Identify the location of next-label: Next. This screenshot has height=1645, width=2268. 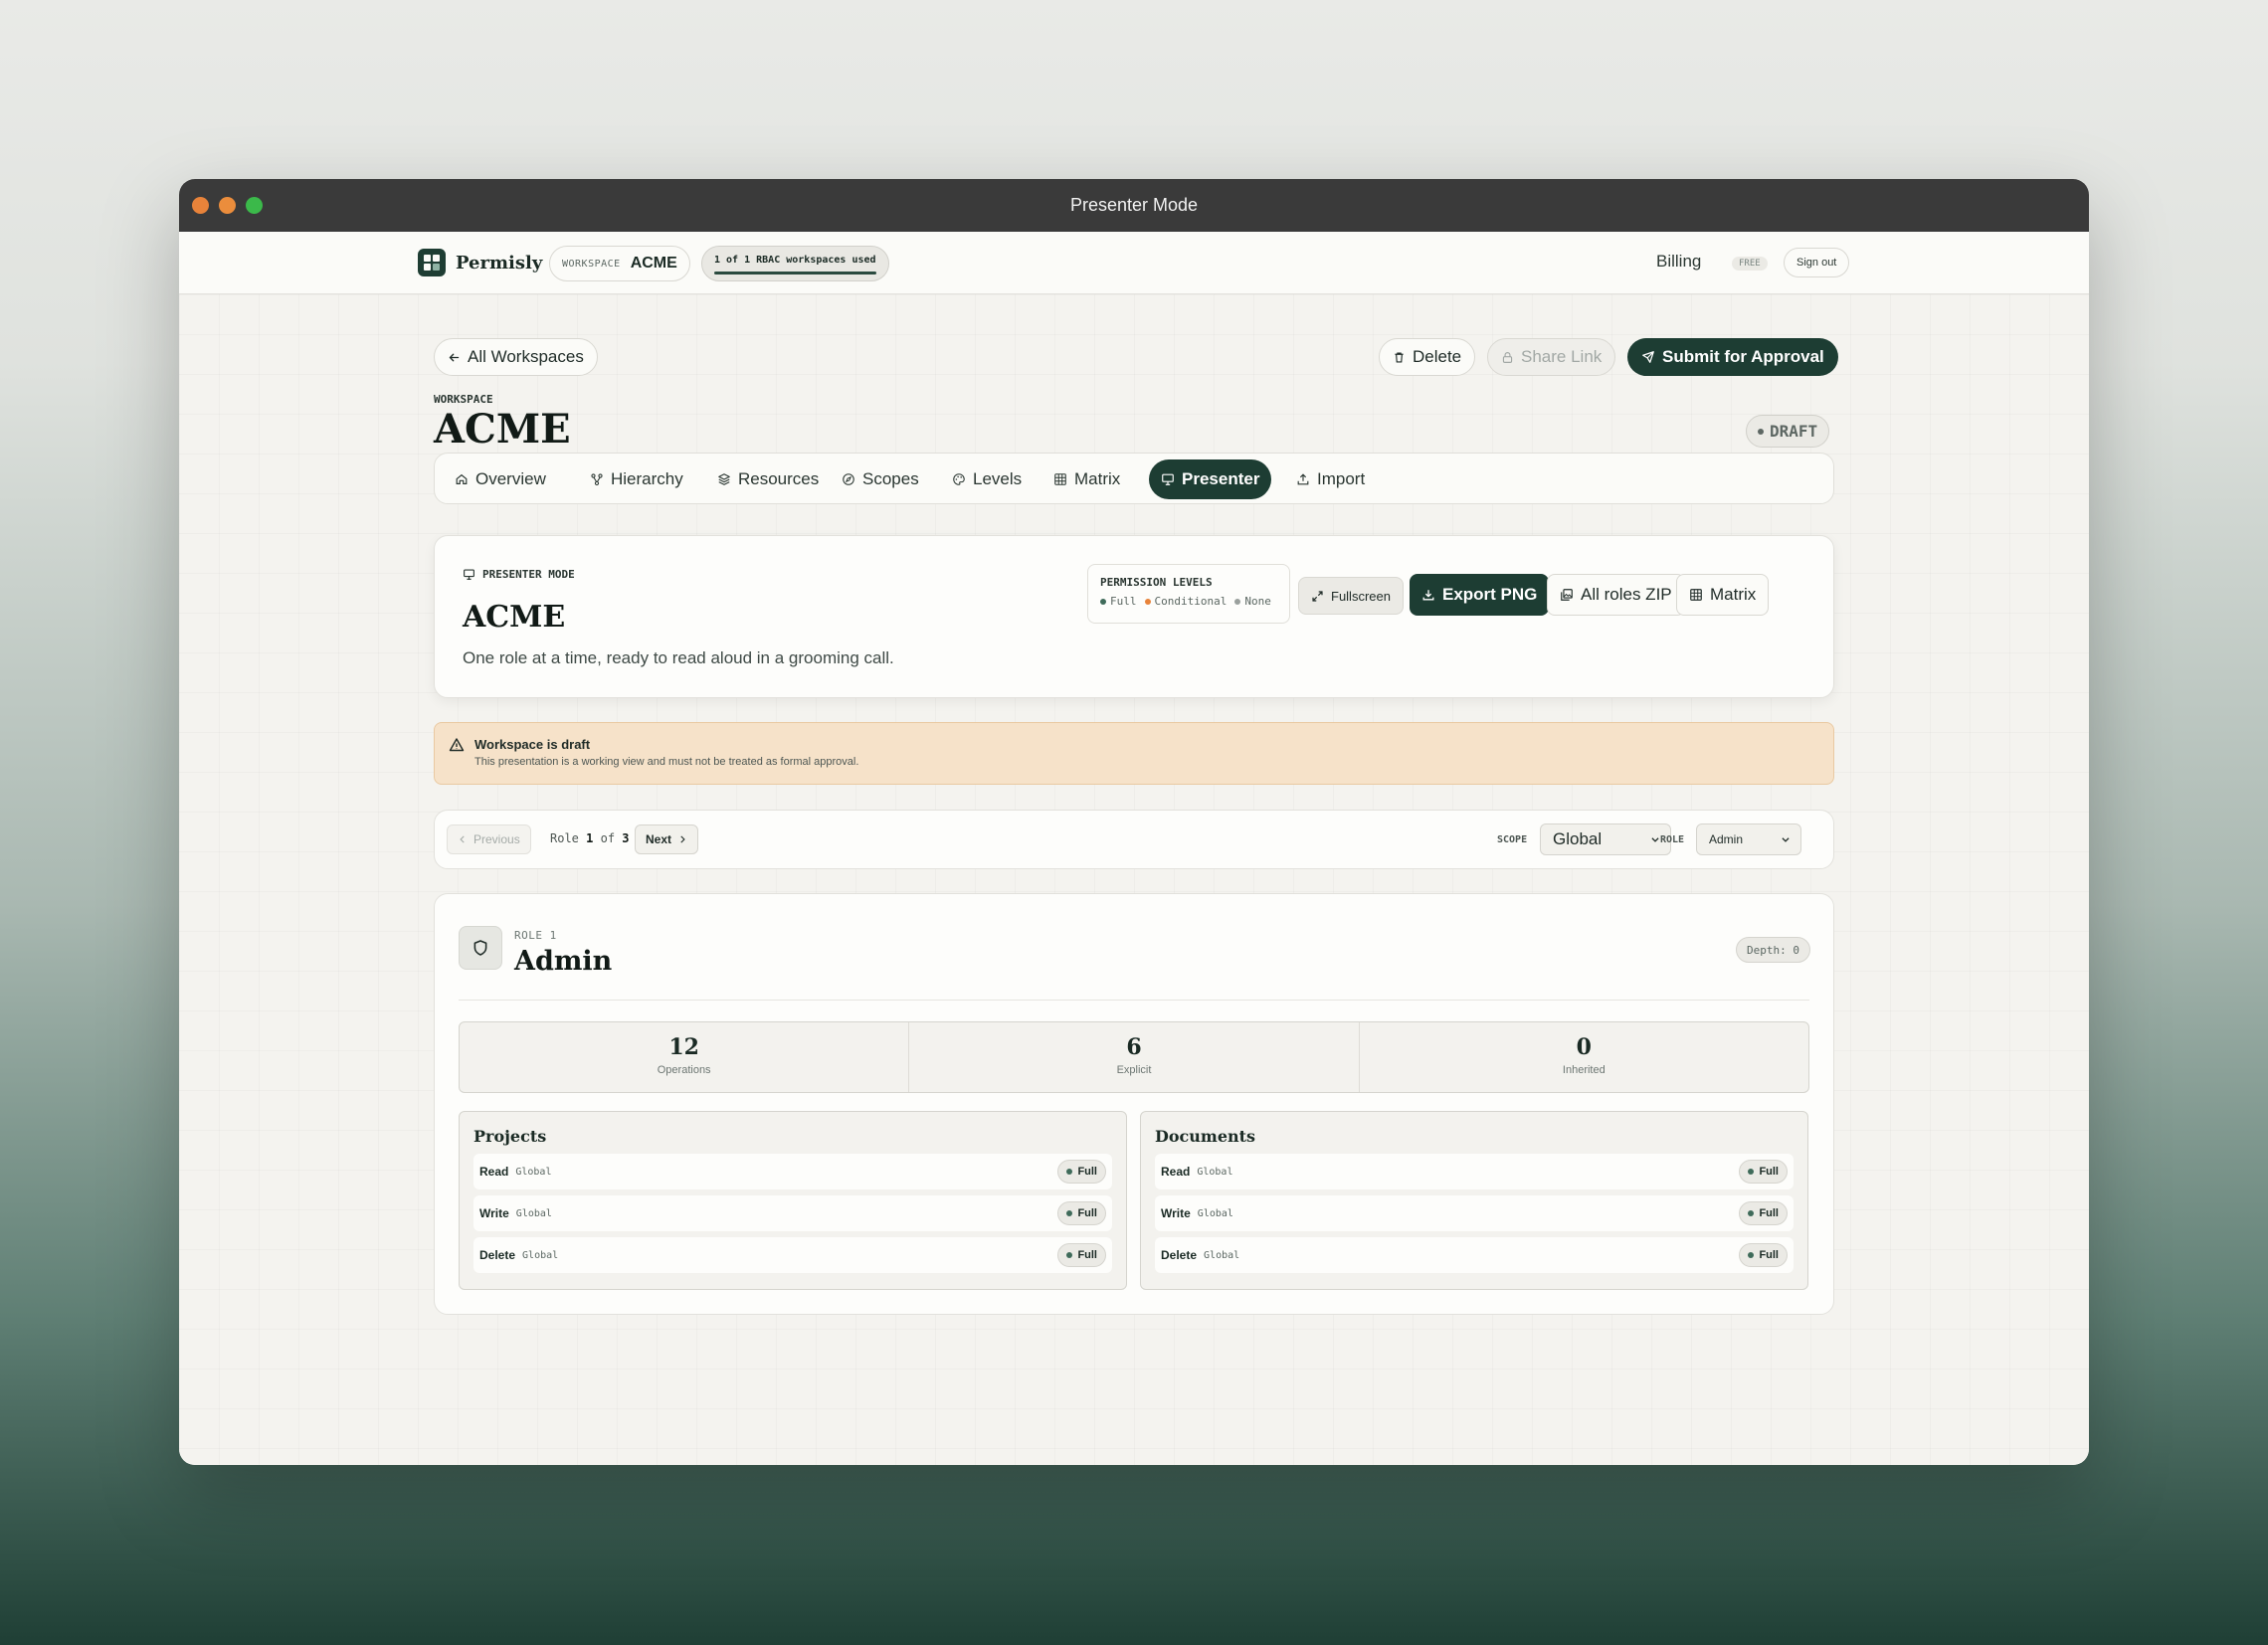
(659, 839).